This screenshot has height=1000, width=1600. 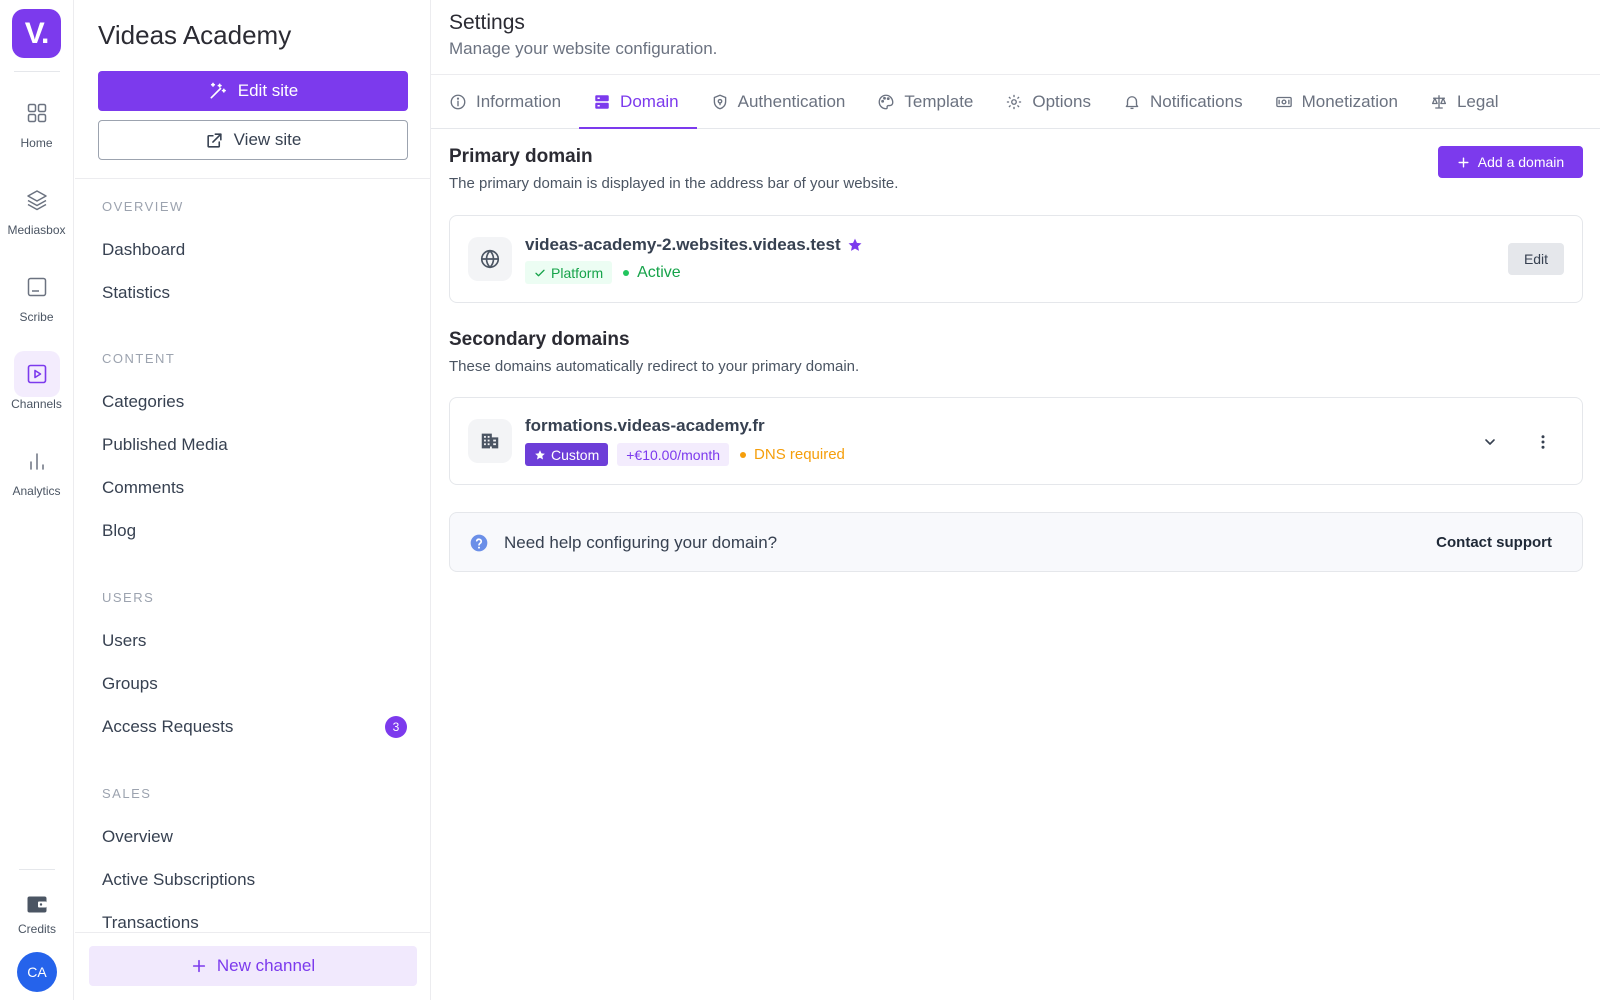 What do you see at coordinates (927, 101) in the screenshot?
I see `tab-template: Template` at bounding box center [927, 101].